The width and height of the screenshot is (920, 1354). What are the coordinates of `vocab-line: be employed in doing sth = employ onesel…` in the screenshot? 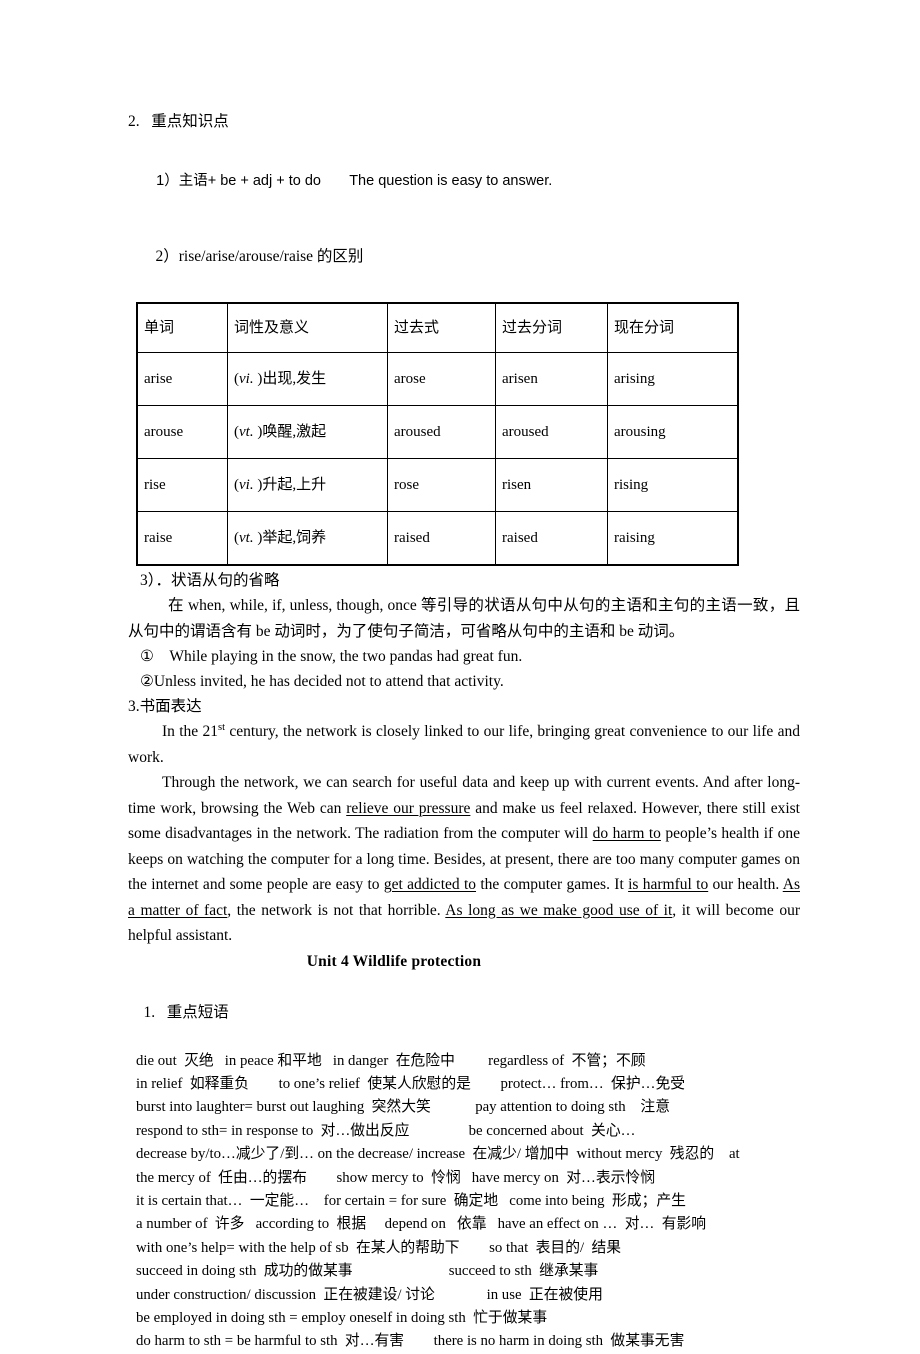 It's located at (342, 1317).